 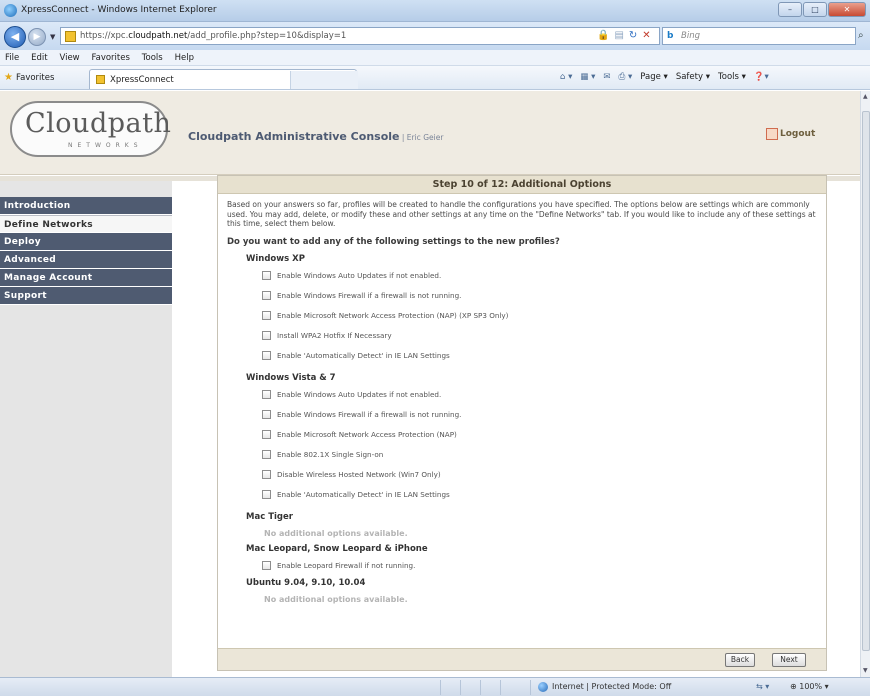 What do you see at coordinates (291, 377) in the screenshot?
I see `group-heading: Windows Vista & 7` at bounding box center [291, 377].